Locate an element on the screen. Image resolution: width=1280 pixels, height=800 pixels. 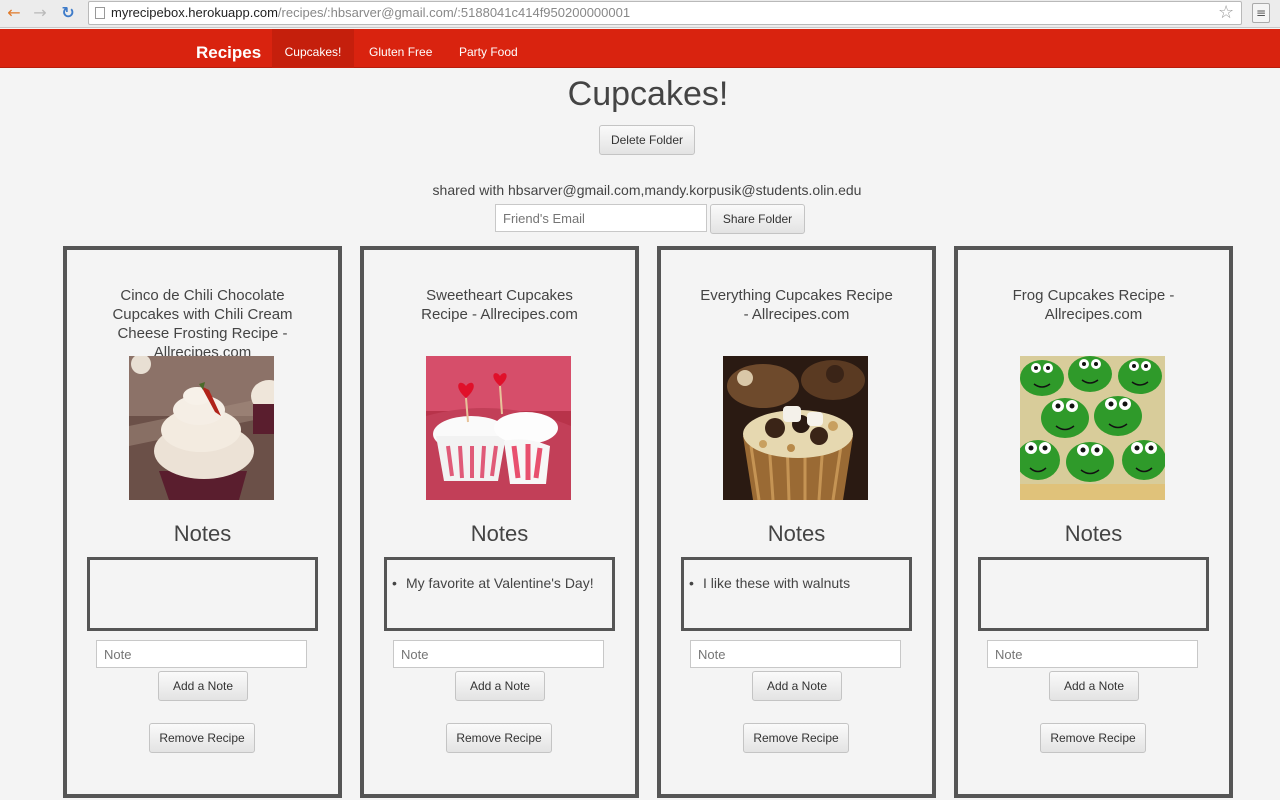
note-text: I like these with walnuts is located at coordinates (777, 583).